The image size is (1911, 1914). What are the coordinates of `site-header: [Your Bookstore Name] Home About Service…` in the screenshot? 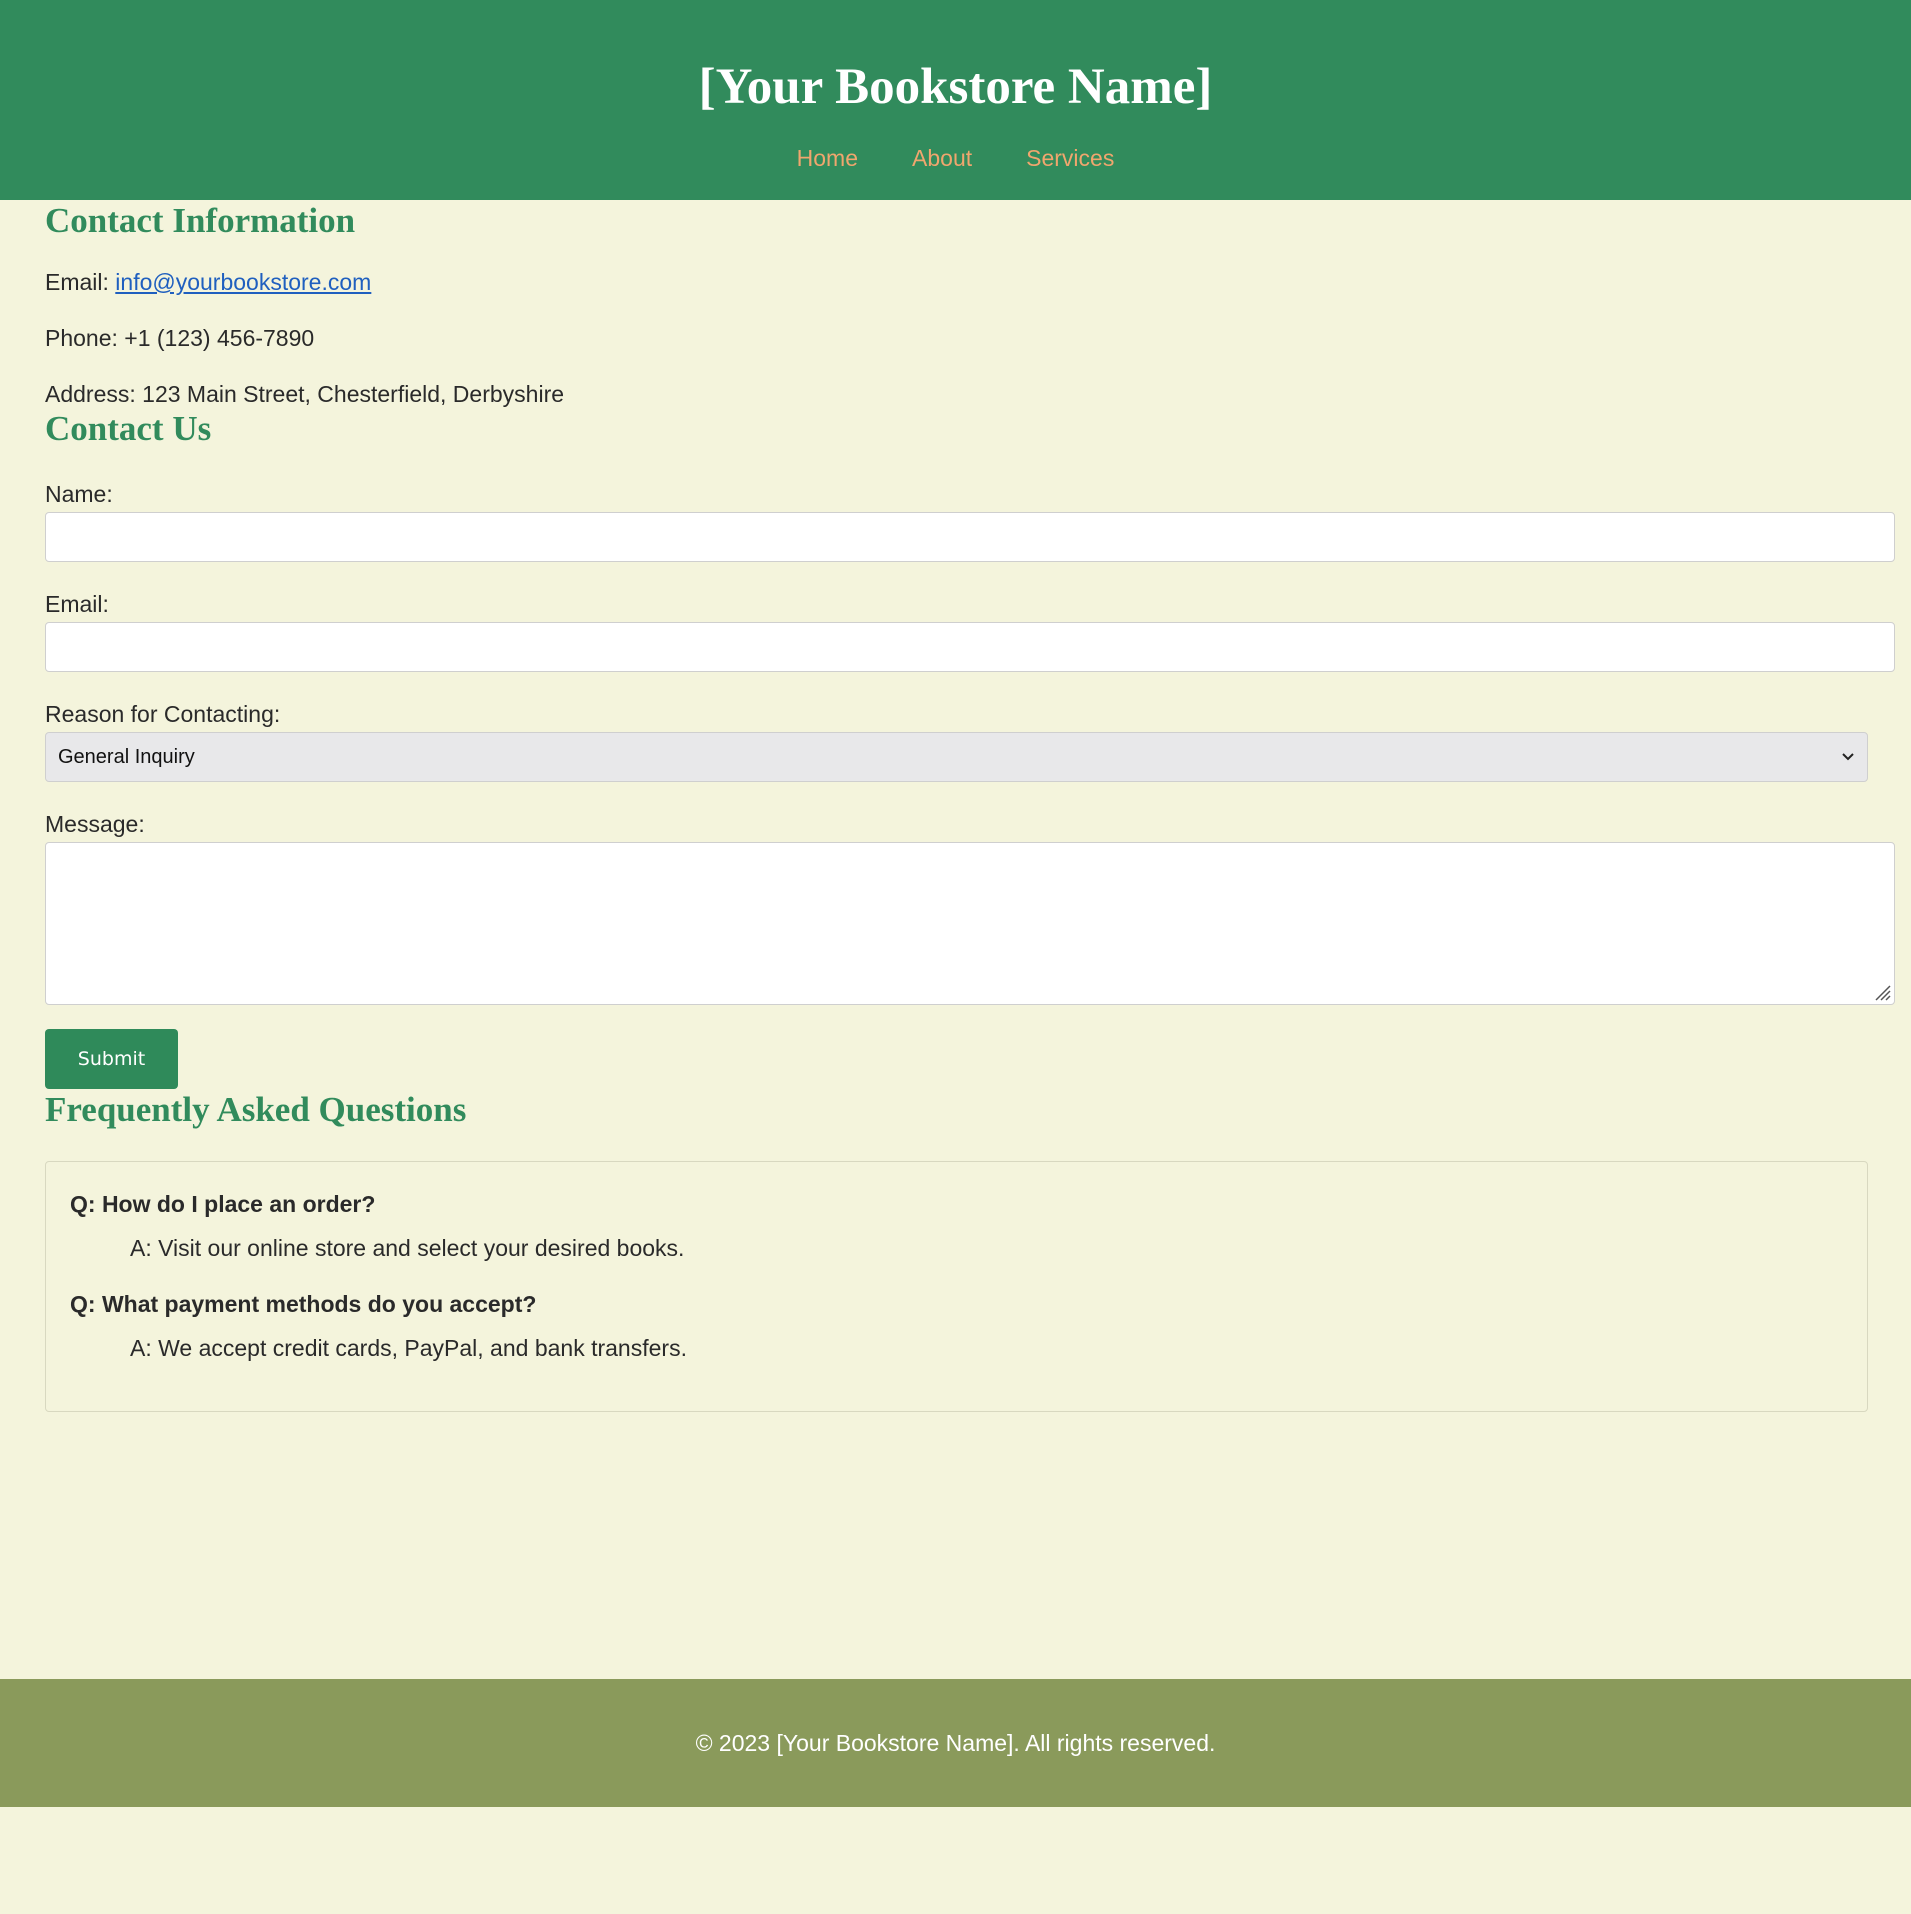 It's located at (955, 100).